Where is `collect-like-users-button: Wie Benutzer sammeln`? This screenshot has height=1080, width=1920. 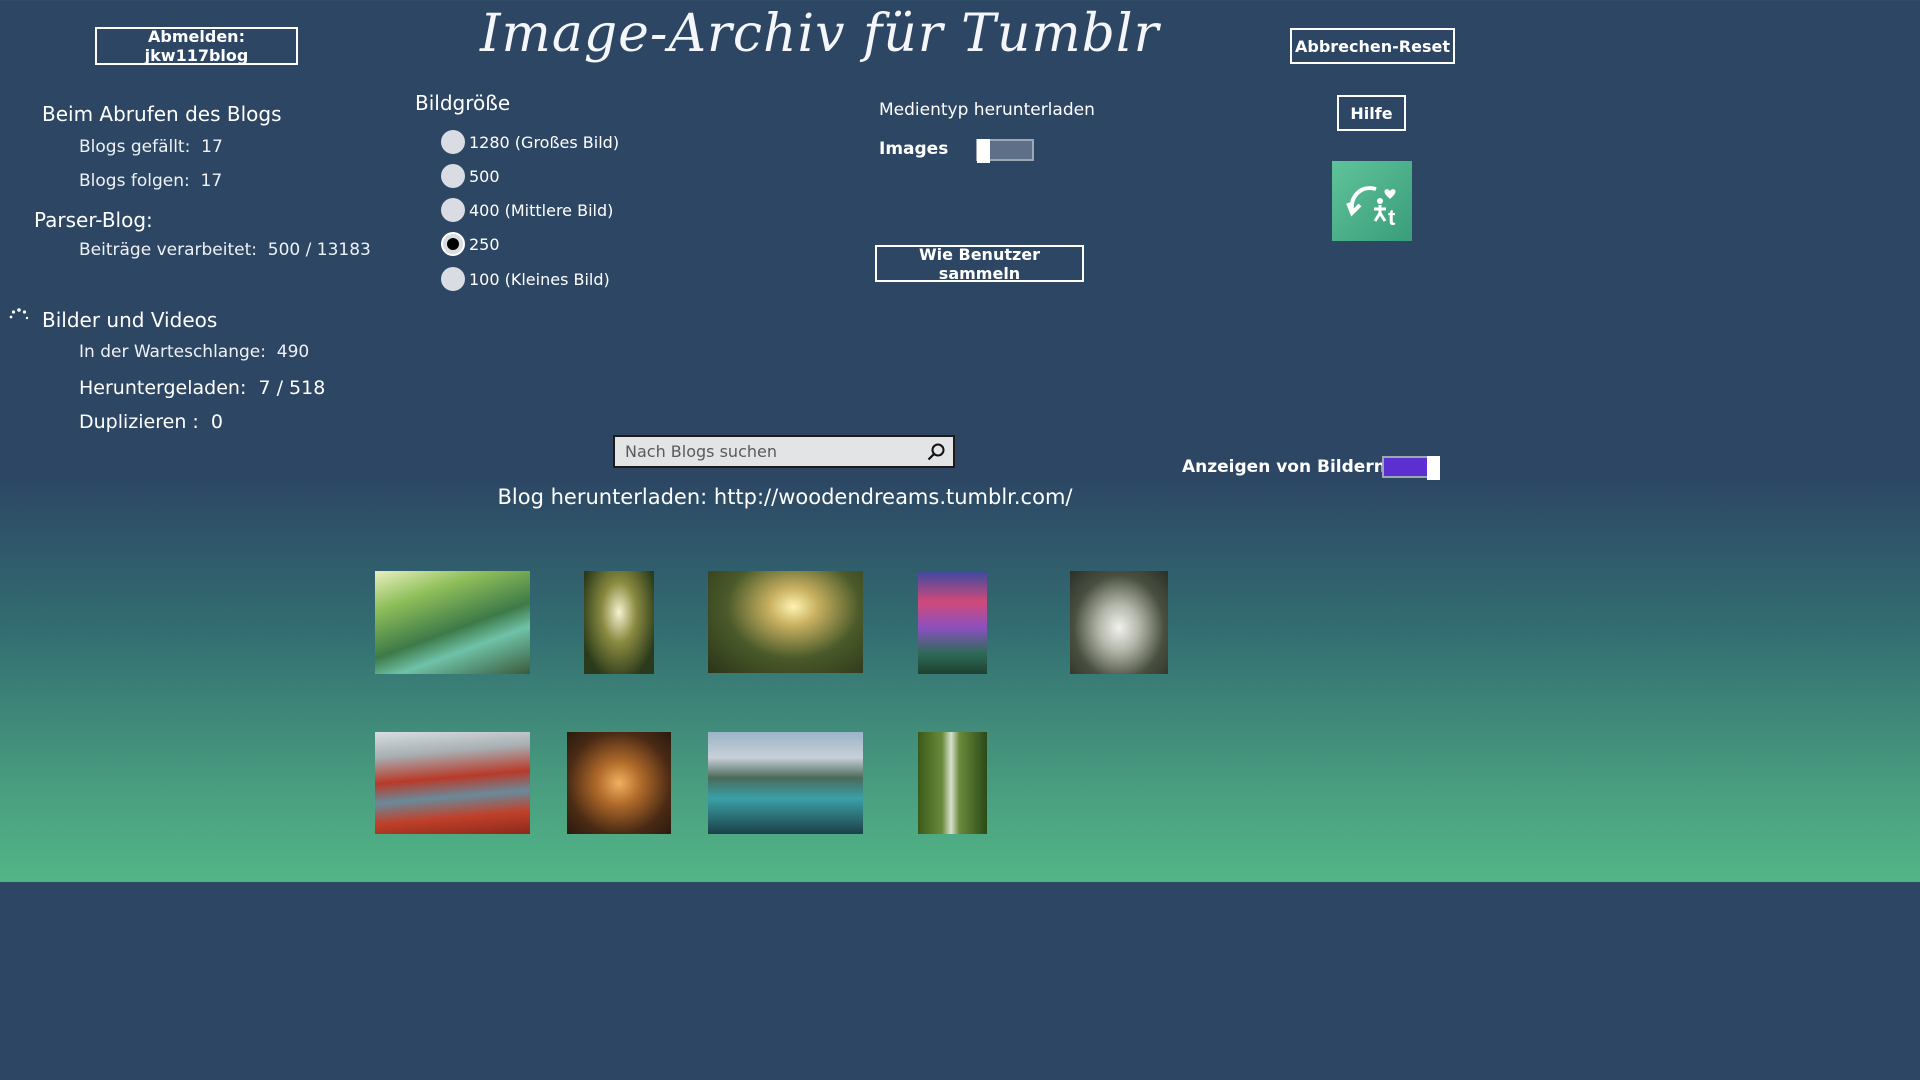
collect-like-users-button: Wie Benutzer sammeln is located at coordinates (979, 264).